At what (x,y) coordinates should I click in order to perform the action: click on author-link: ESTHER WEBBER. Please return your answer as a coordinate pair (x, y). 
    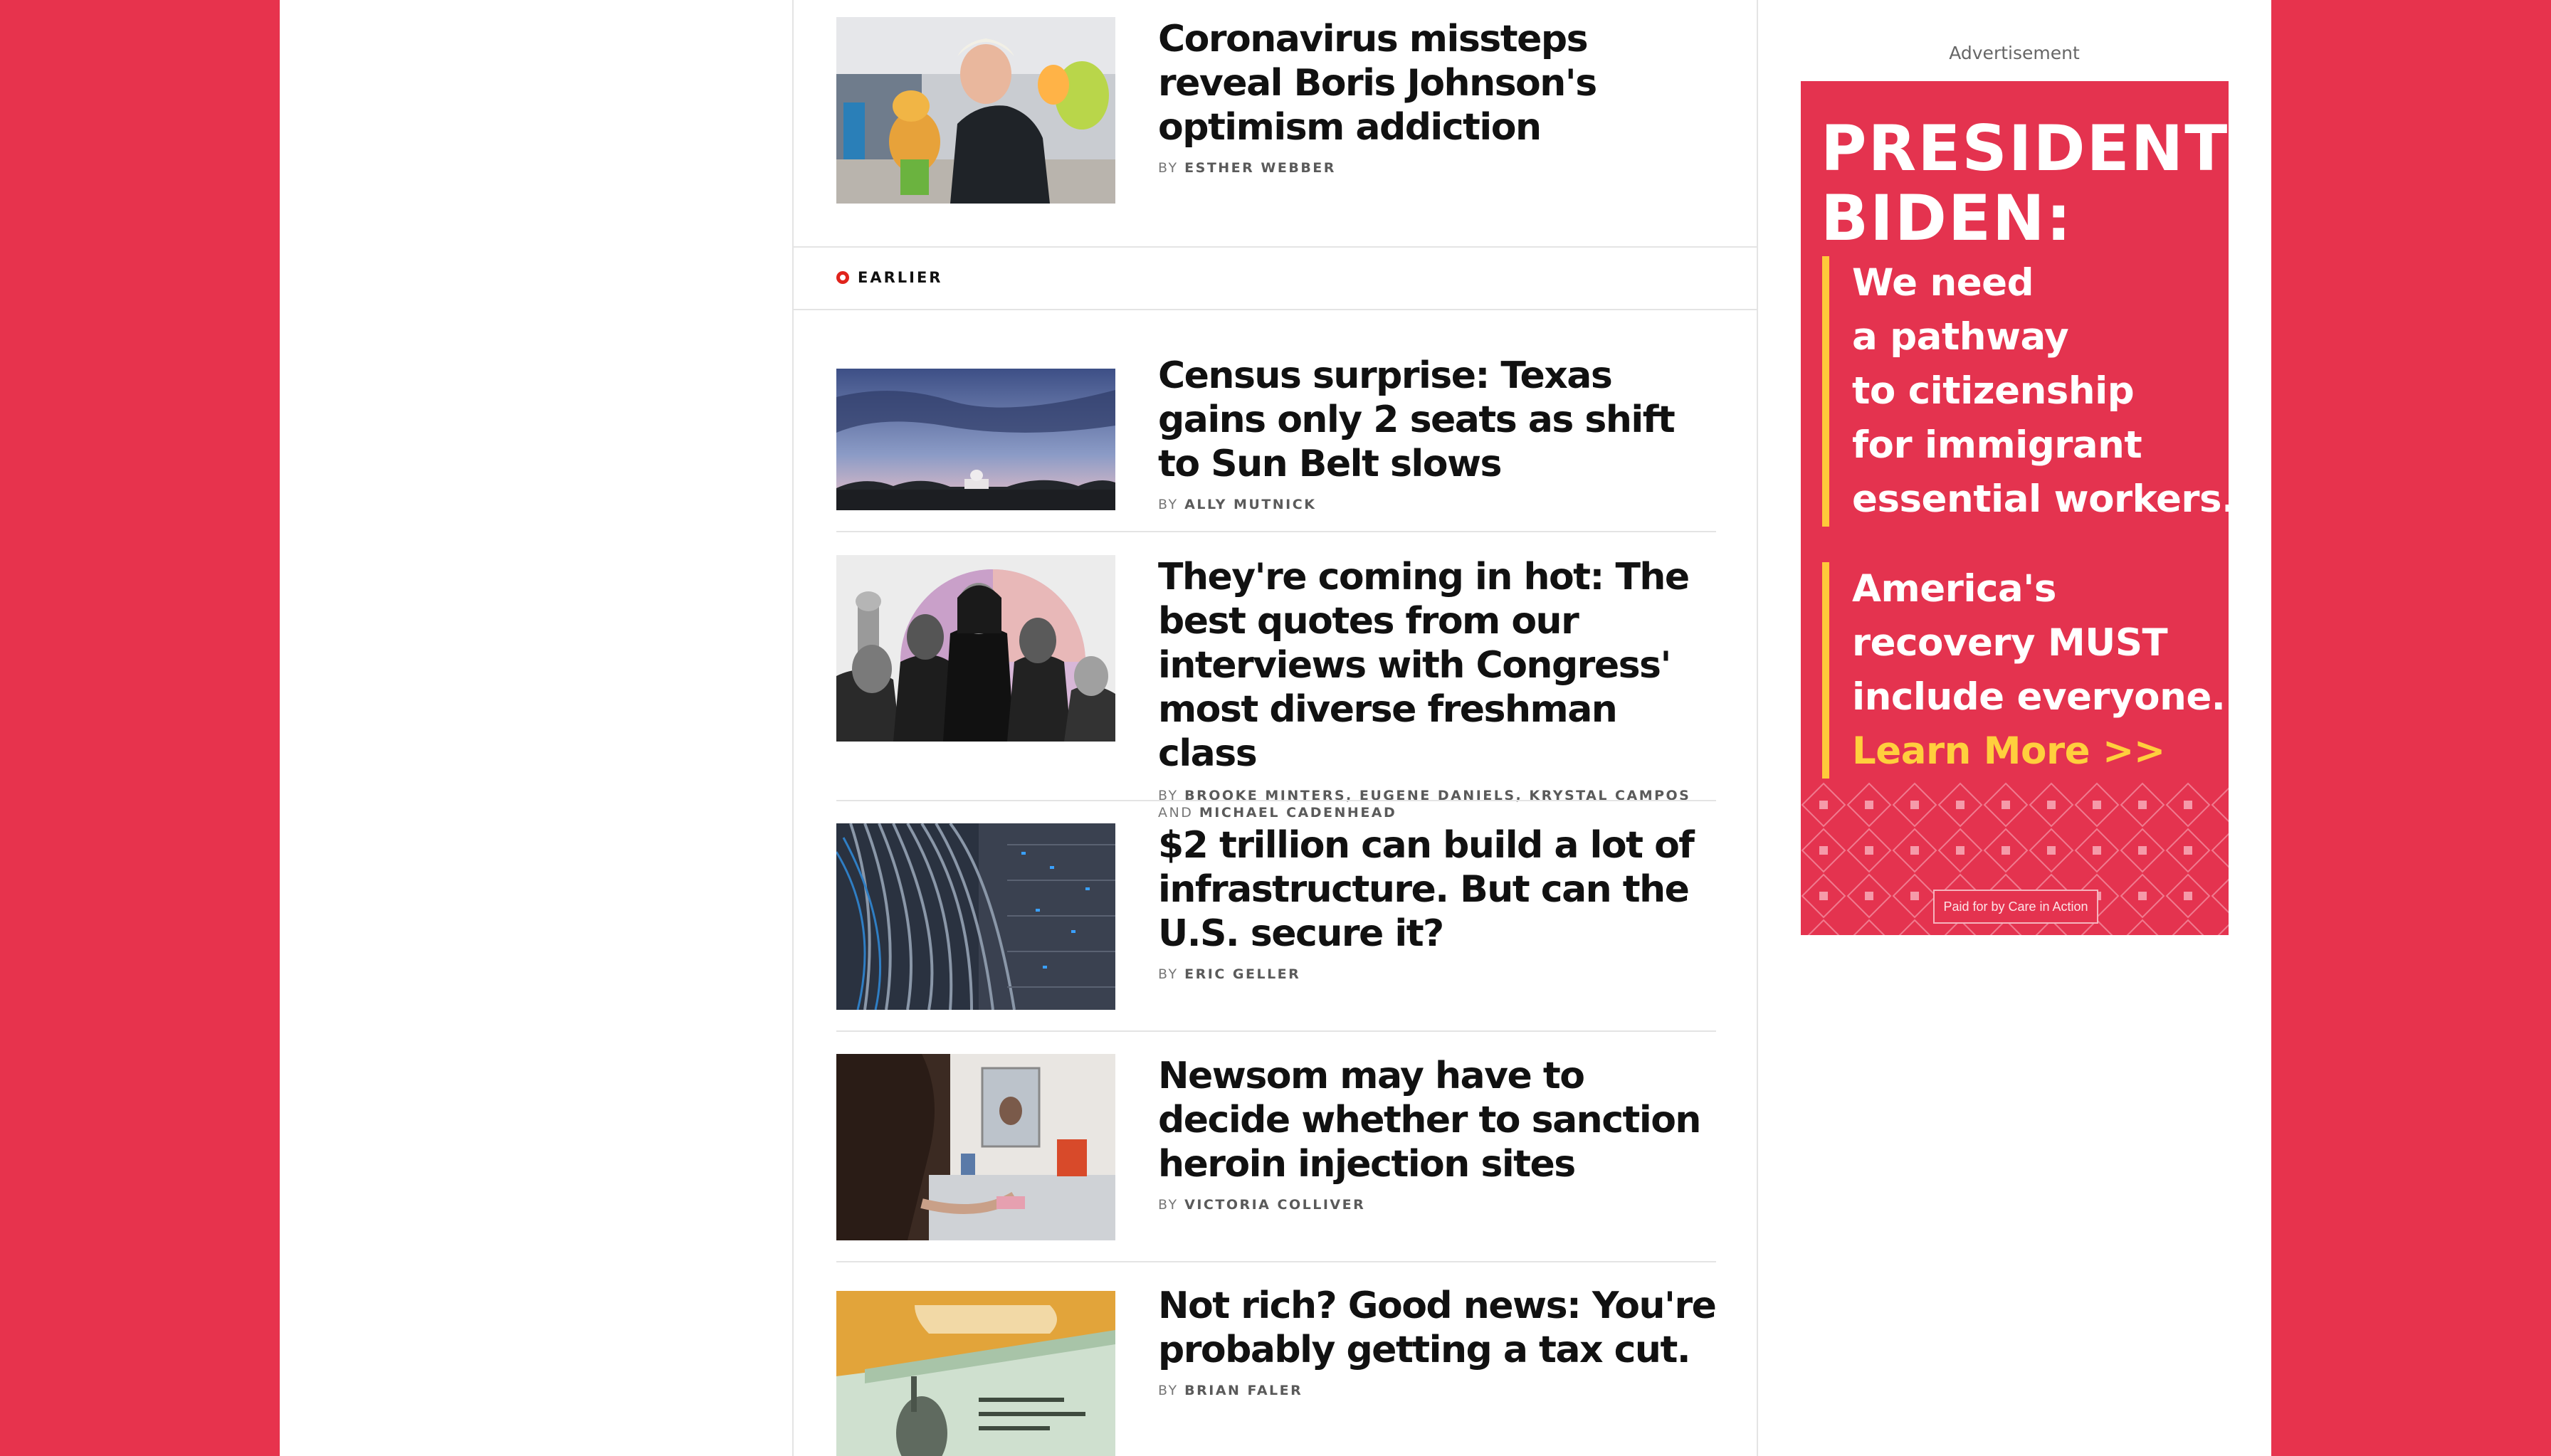
    Looking at the image, I should click on (1260, 168).